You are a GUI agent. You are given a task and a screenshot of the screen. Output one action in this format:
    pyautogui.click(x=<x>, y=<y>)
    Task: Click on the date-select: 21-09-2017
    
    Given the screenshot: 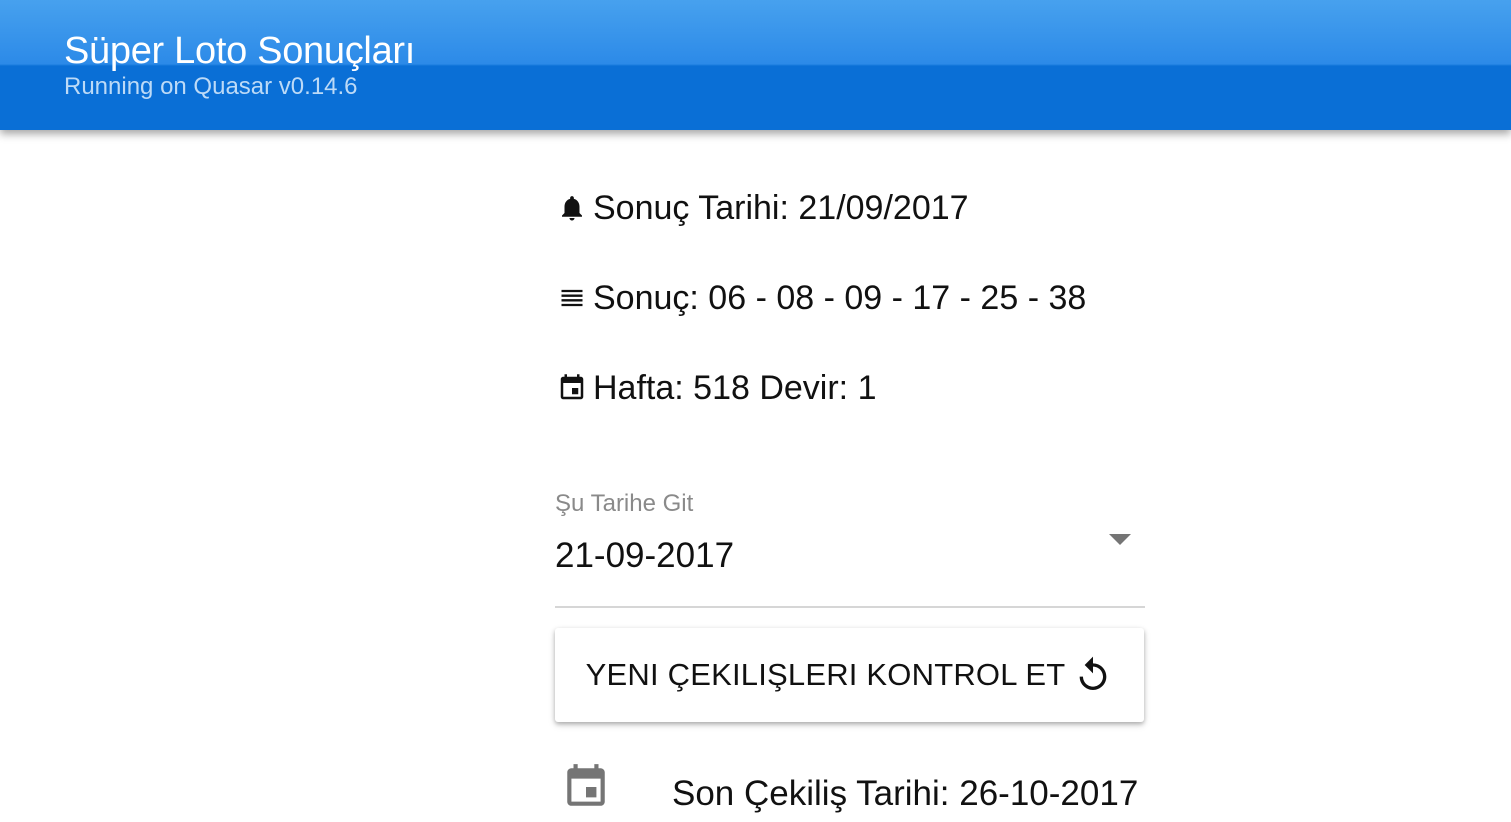 What is the action you would take?
    pyautogui.click(x=850, y=569)
    